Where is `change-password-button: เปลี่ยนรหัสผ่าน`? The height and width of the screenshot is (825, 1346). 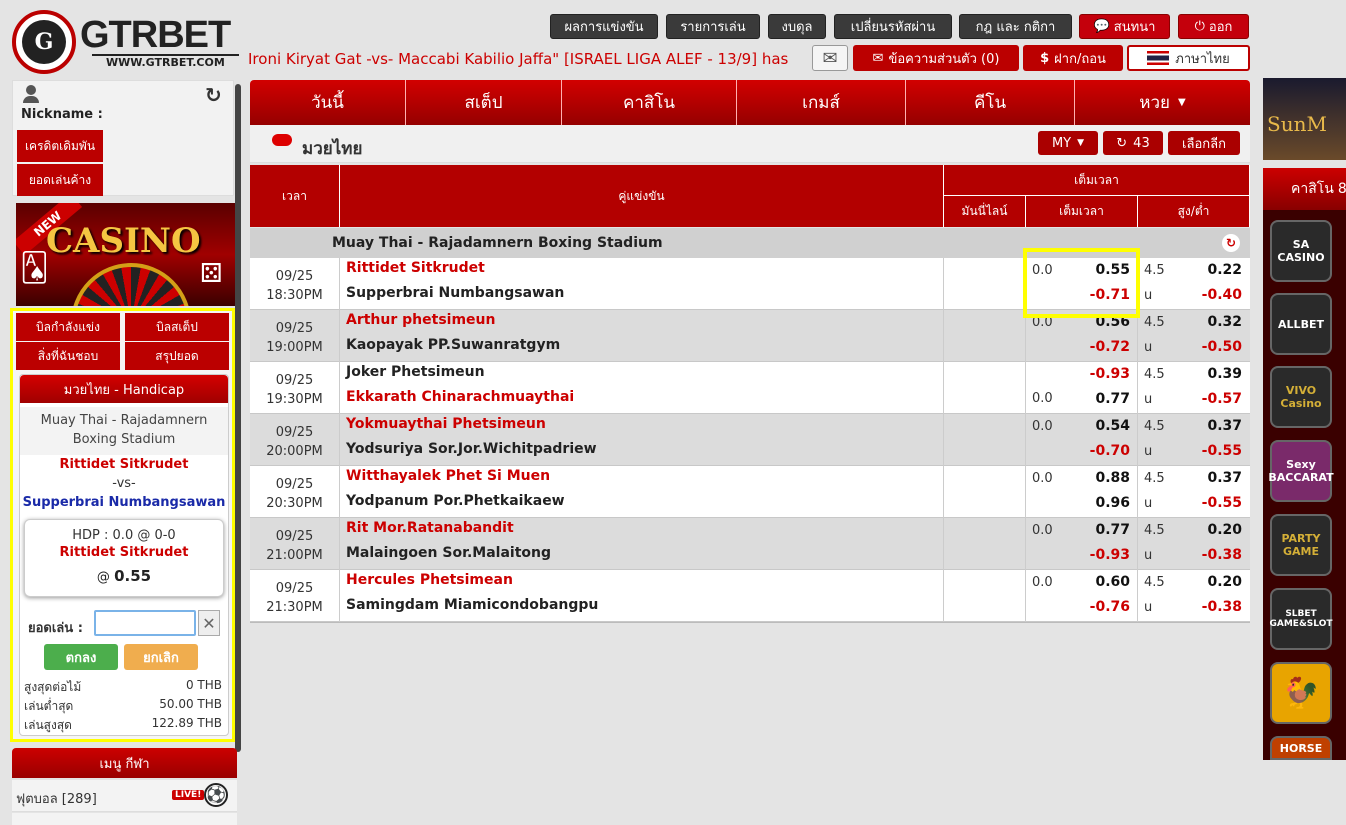
change-password-button: เปลี่ยนรหัสผ่าน is located at coordinates (893, 26).